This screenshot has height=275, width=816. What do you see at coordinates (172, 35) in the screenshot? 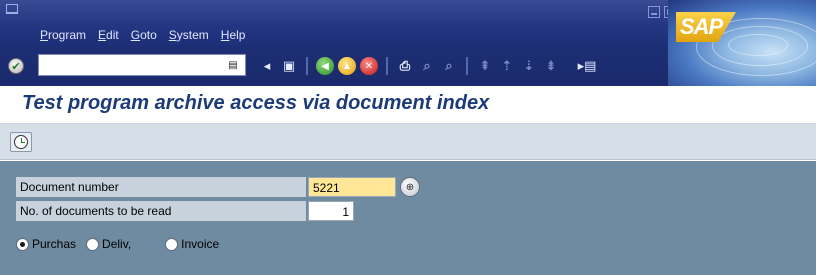
I see `menu-system-mnemonic: S` at bounding box center [172, 35].